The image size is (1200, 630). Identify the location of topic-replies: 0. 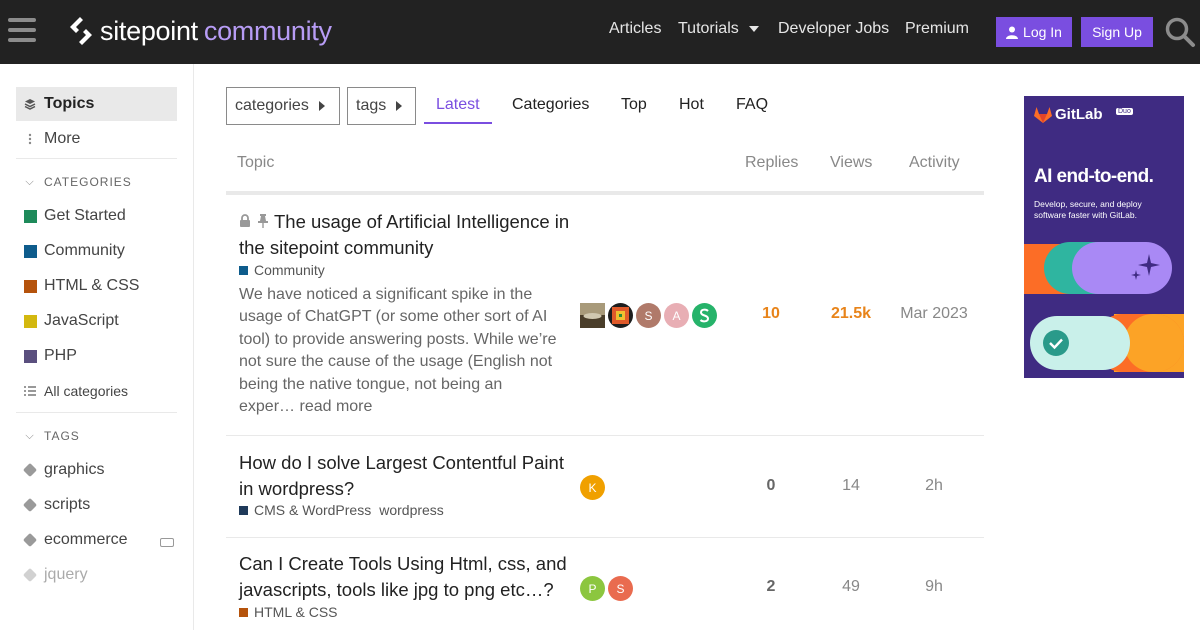
(771, 486).